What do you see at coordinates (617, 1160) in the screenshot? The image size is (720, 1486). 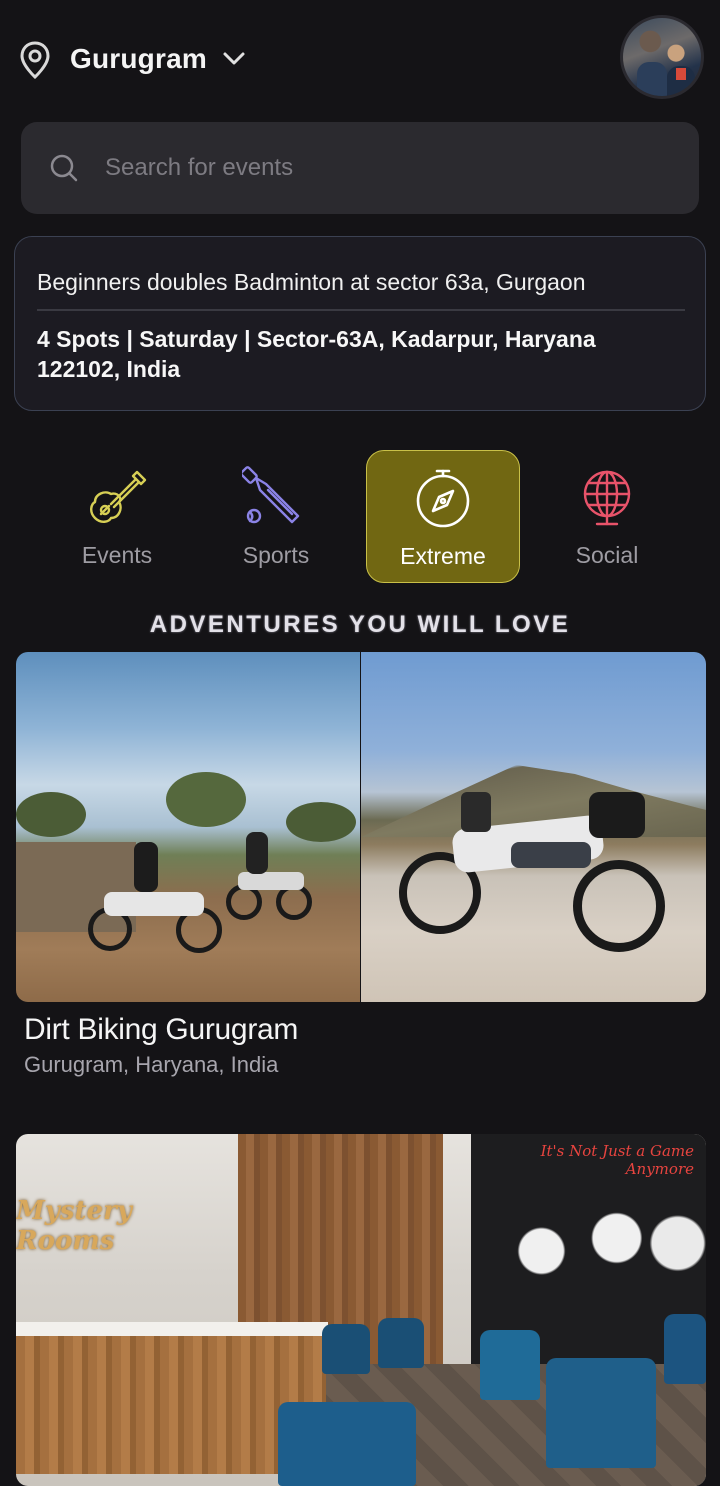 I see `mural-text: It's Not Just a Game Anymore` at bounding box center [617, 1160].